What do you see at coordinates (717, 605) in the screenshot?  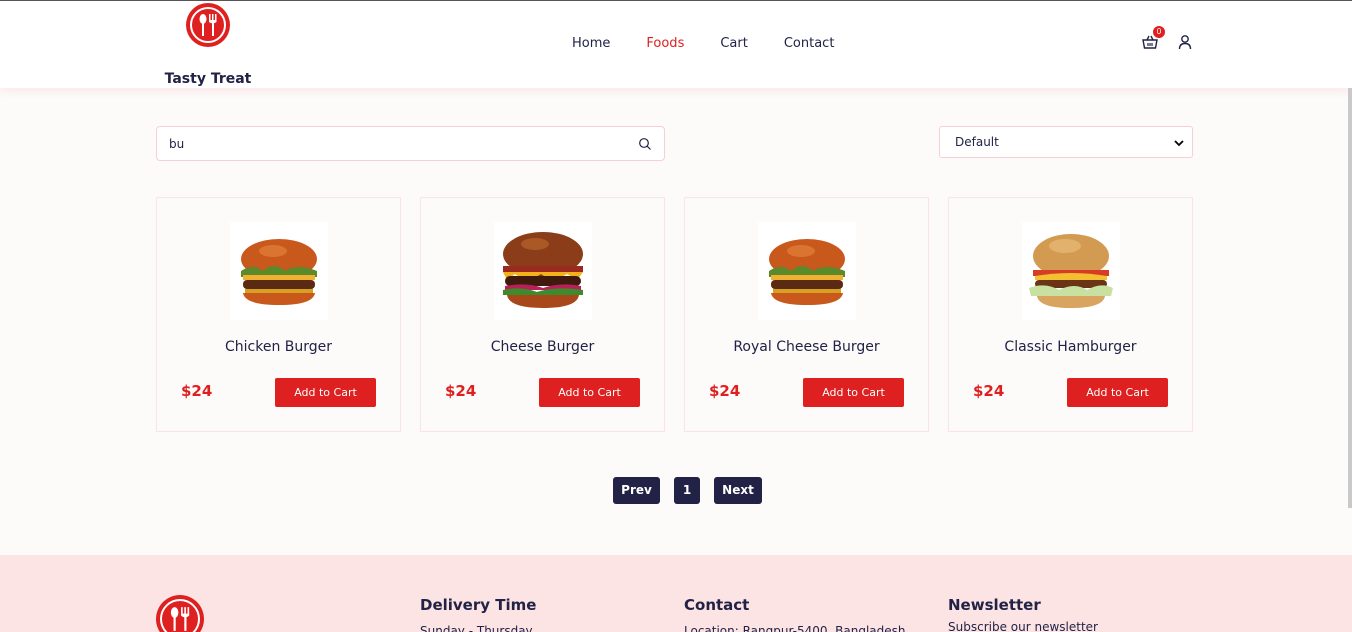 I see `footer-contact-heading: Contact` at bounding box center [717, 605].